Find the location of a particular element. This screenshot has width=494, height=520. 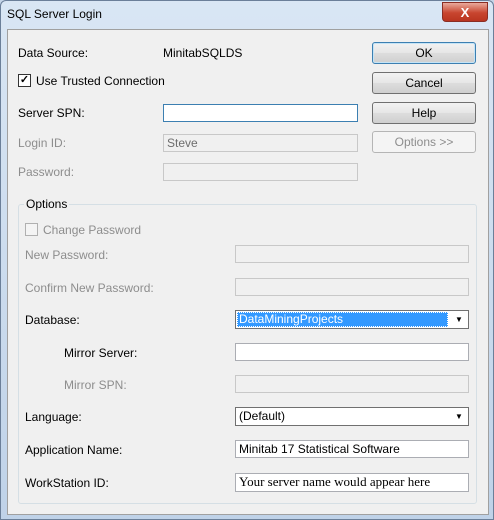

language-label: Language: is located at coordinates (53, 417).